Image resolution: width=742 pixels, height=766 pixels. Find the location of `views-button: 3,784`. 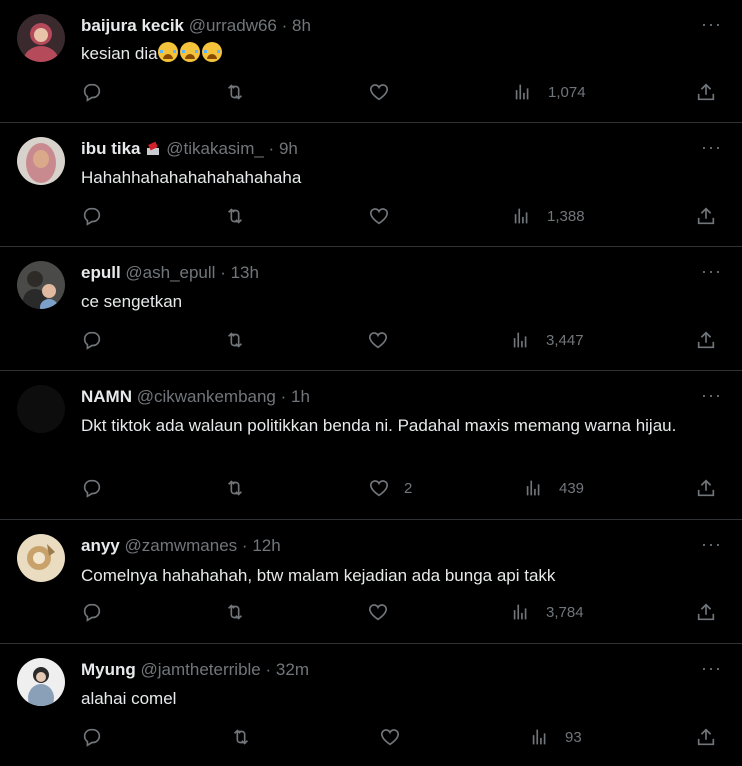

views-button: 3,784 is located at coordinates (547, 612).